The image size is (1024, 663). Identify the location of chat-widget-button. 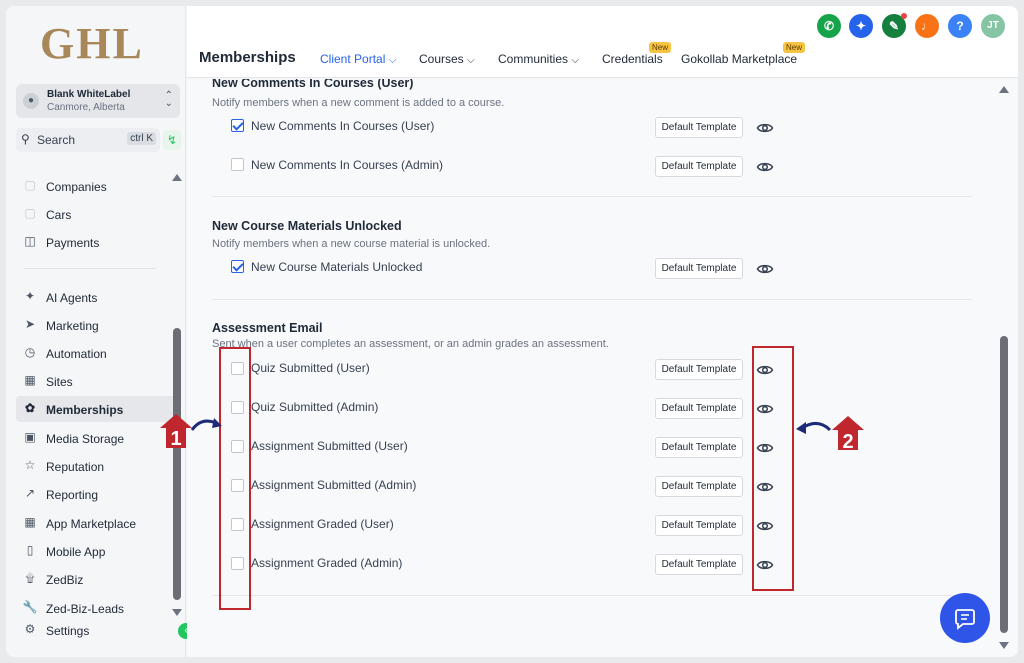
(965, 618).